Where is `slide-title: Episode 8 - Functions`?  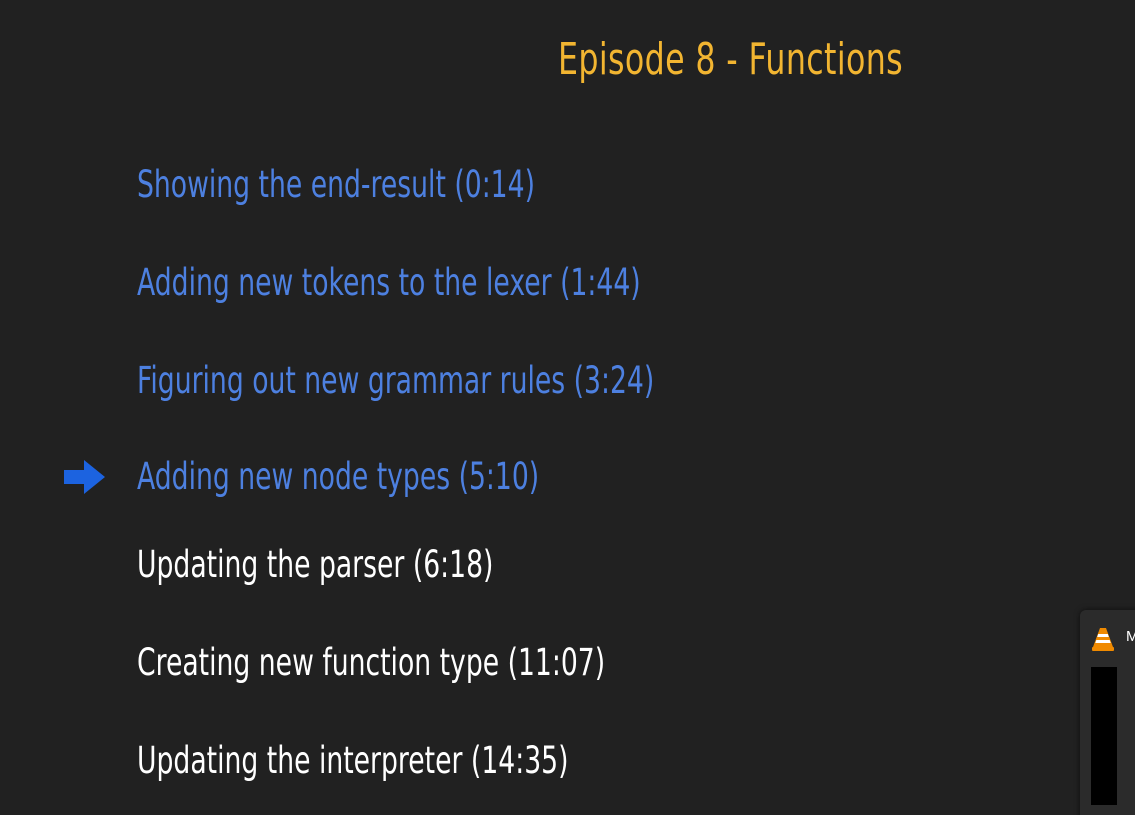 slide-title: Episode 8 - Functions is located at coordinates (731, 59).